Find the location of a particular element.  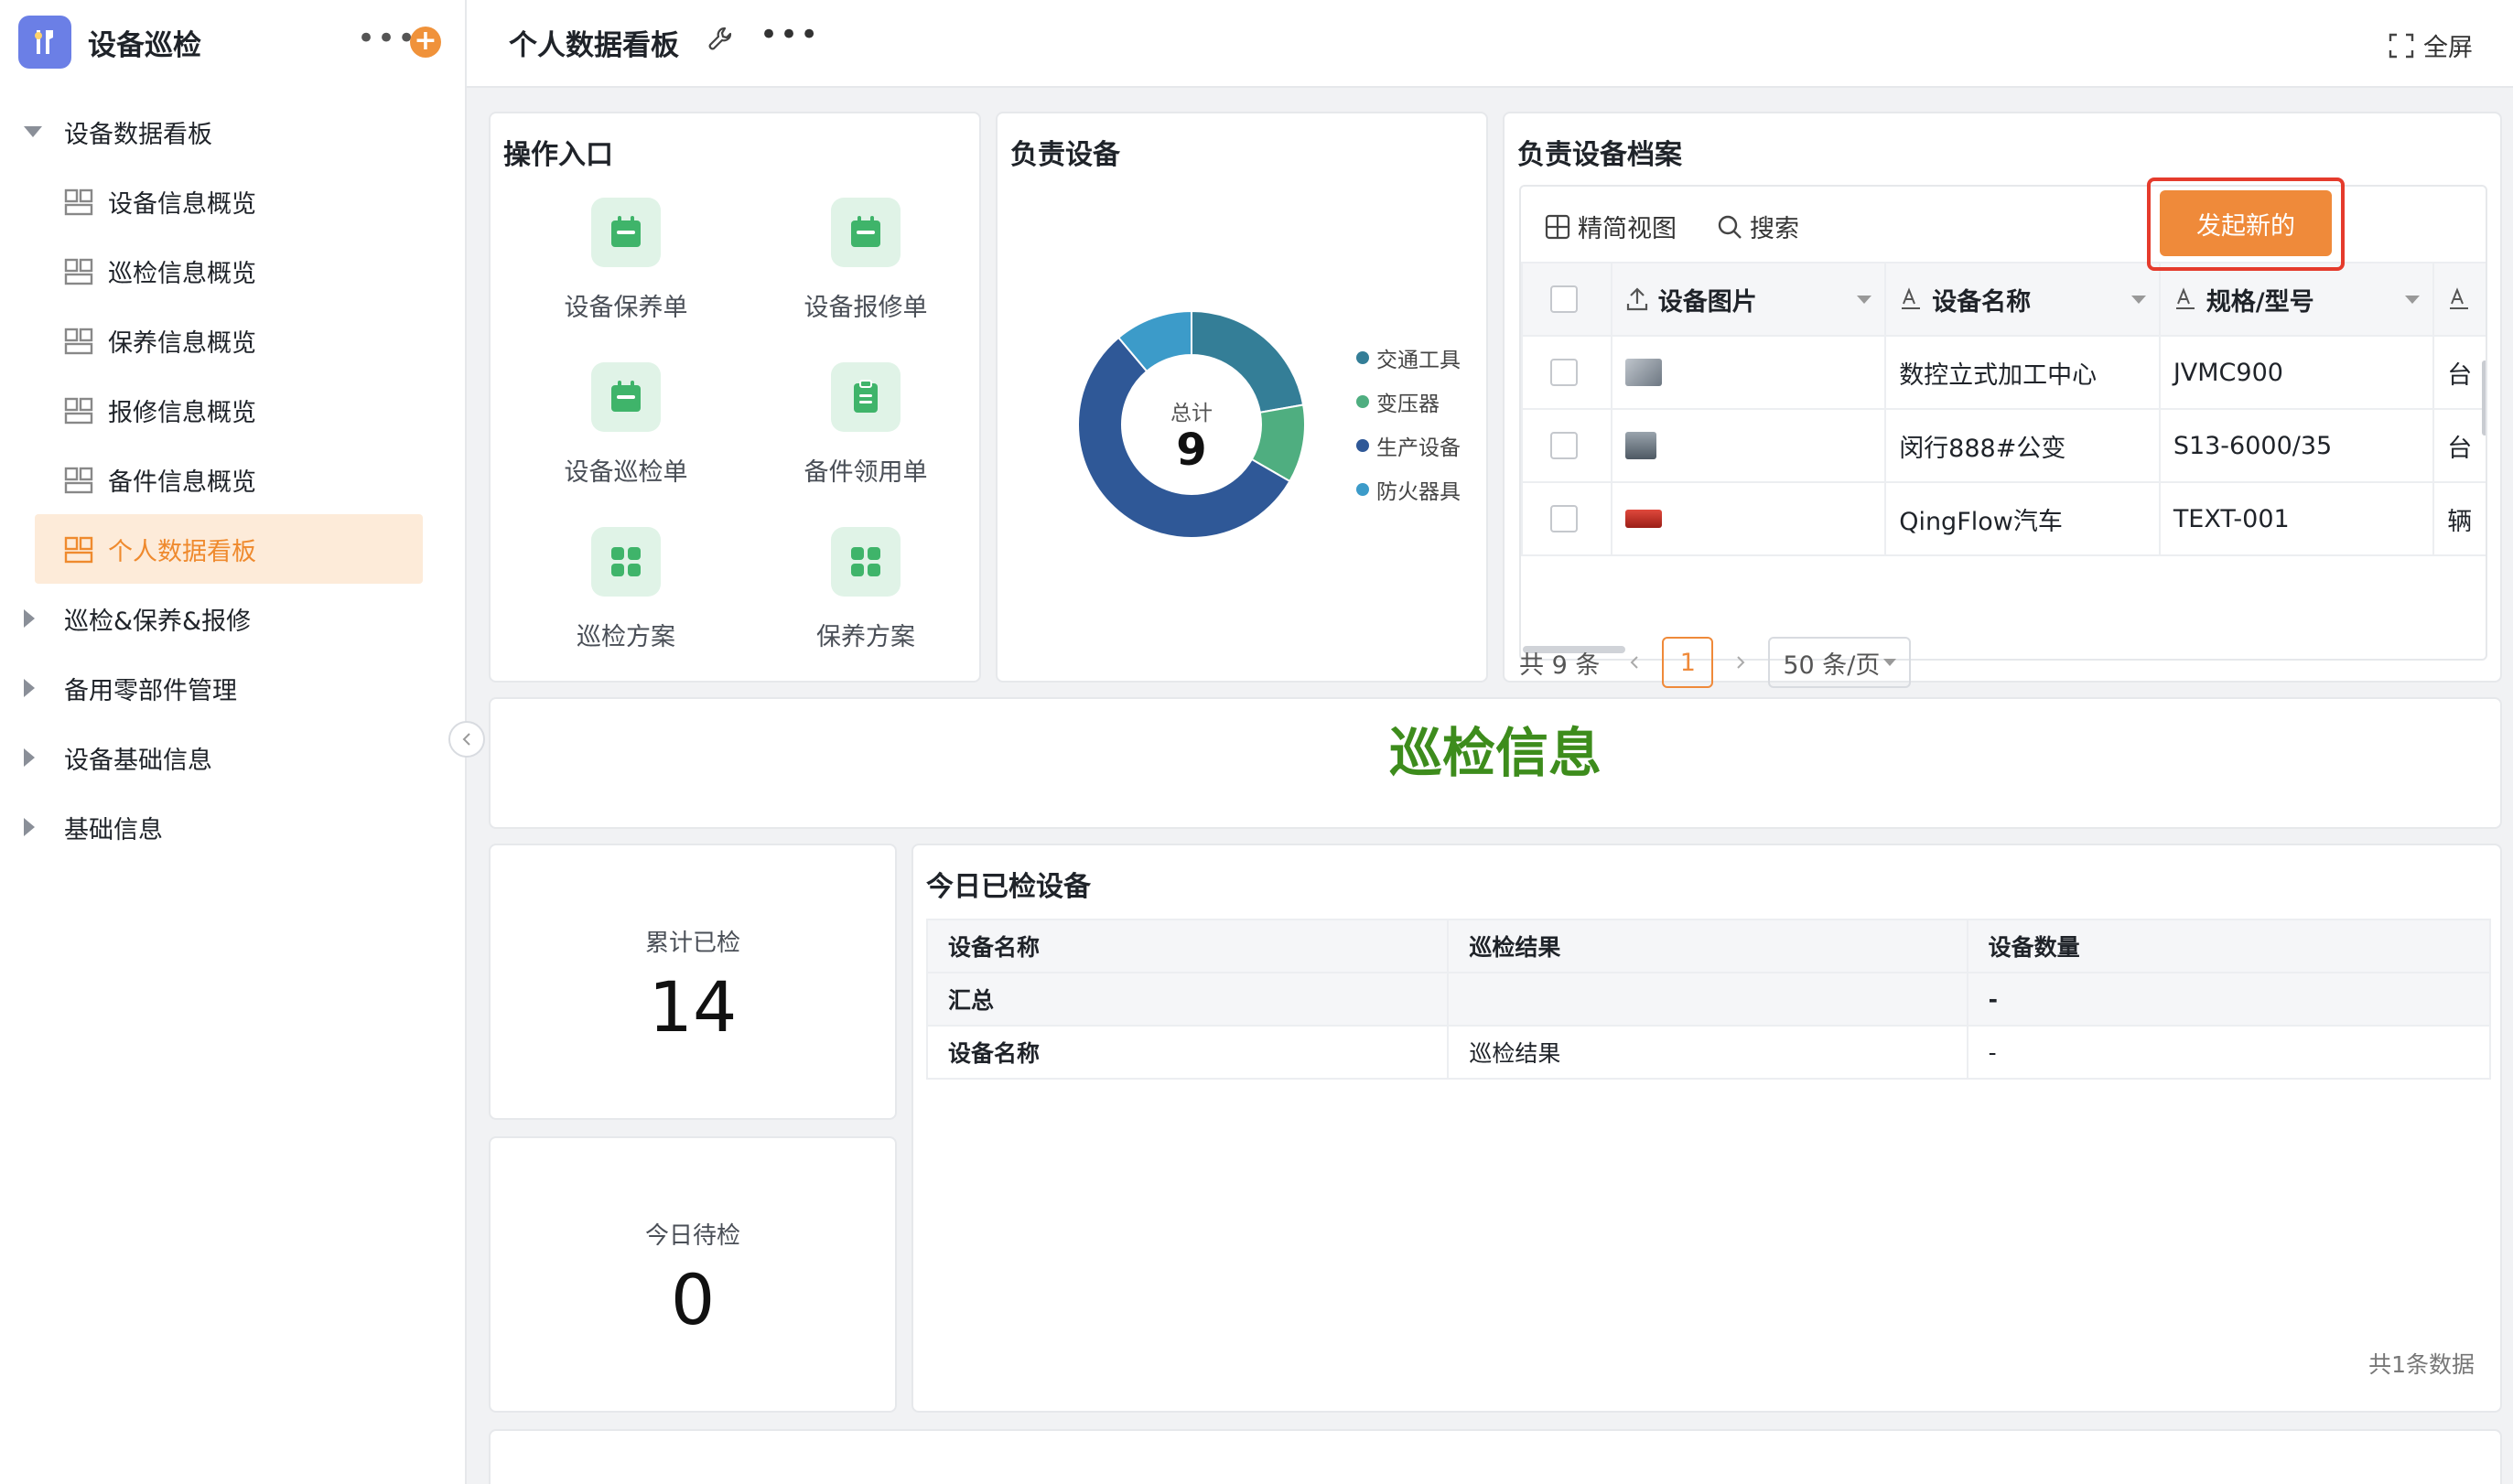

table-header-row: 设备图片 设备名称 规格/型号 is located at coordinates (2004, 299).